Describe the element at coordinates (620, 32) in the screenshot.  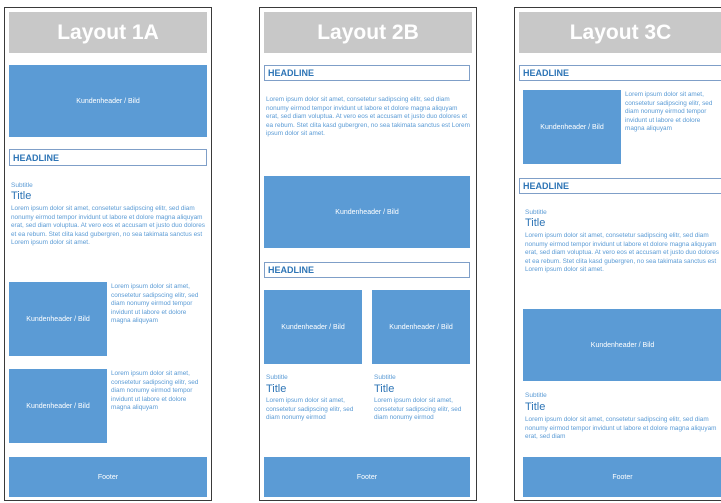
I see `layout-title: Layout 3C` at that location.